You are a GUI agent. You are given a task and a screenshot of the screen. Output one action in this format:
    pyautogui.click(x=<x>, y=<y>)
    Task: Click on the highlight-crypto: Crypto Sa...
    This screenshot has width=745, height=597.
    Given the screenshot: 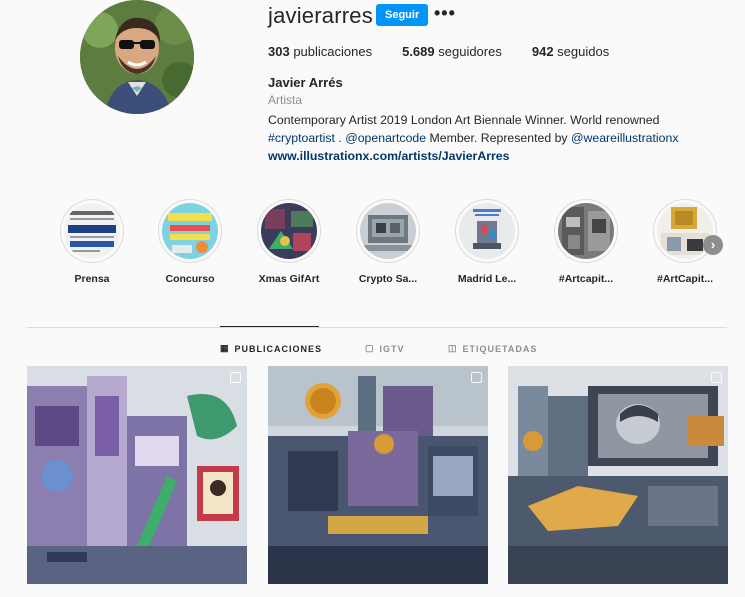 What is the action you would take?
    pyautogui.click(x=388, y=242)
    